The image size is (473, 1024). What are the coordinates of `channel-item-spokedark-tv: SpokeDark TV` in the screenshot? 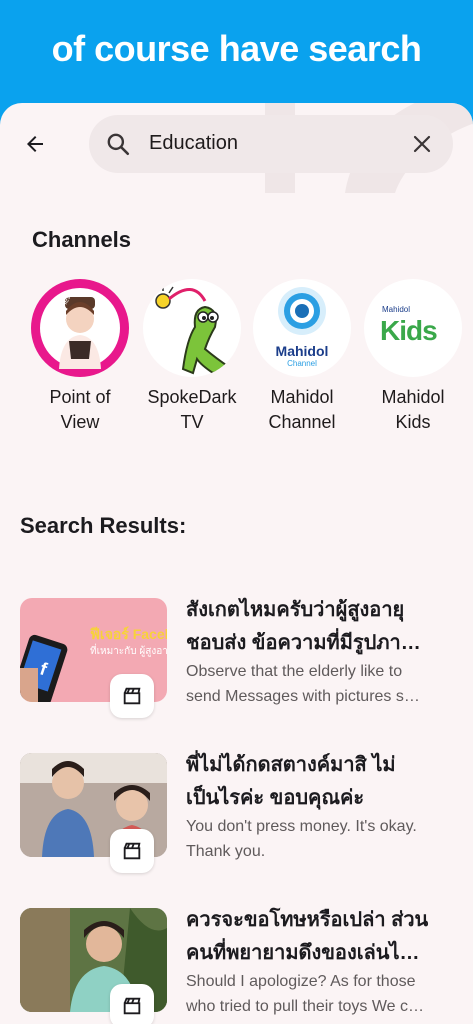 It's located at (192, 357).